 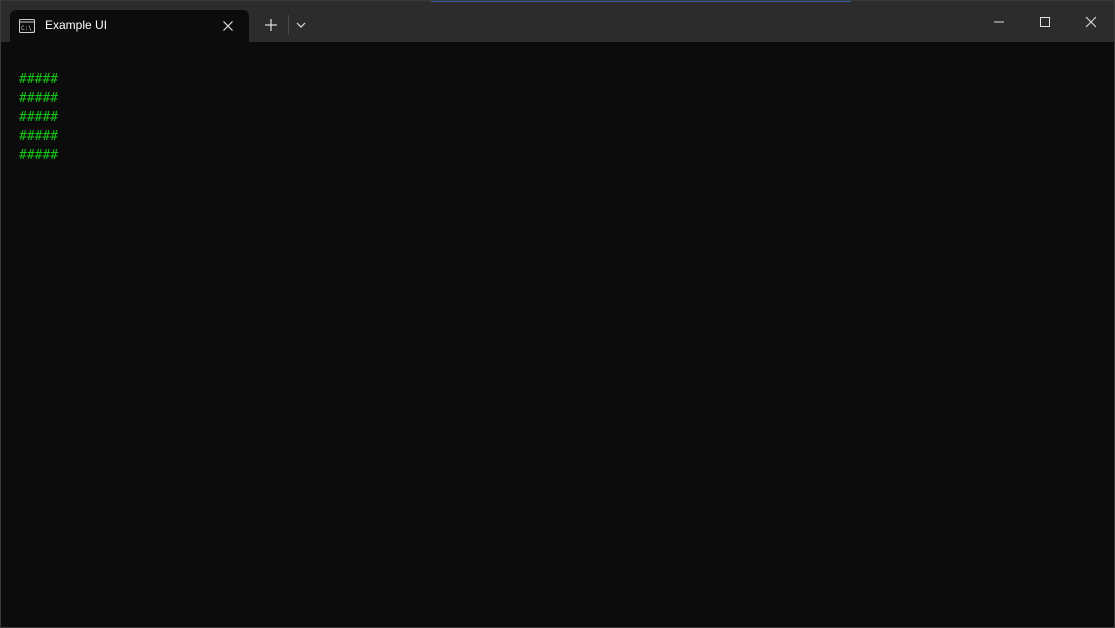 What do you see at coordinates (557, 21) in the screenshot?
I see `title-bar: C:\_ Example UI` at bounding box center [557, 21].